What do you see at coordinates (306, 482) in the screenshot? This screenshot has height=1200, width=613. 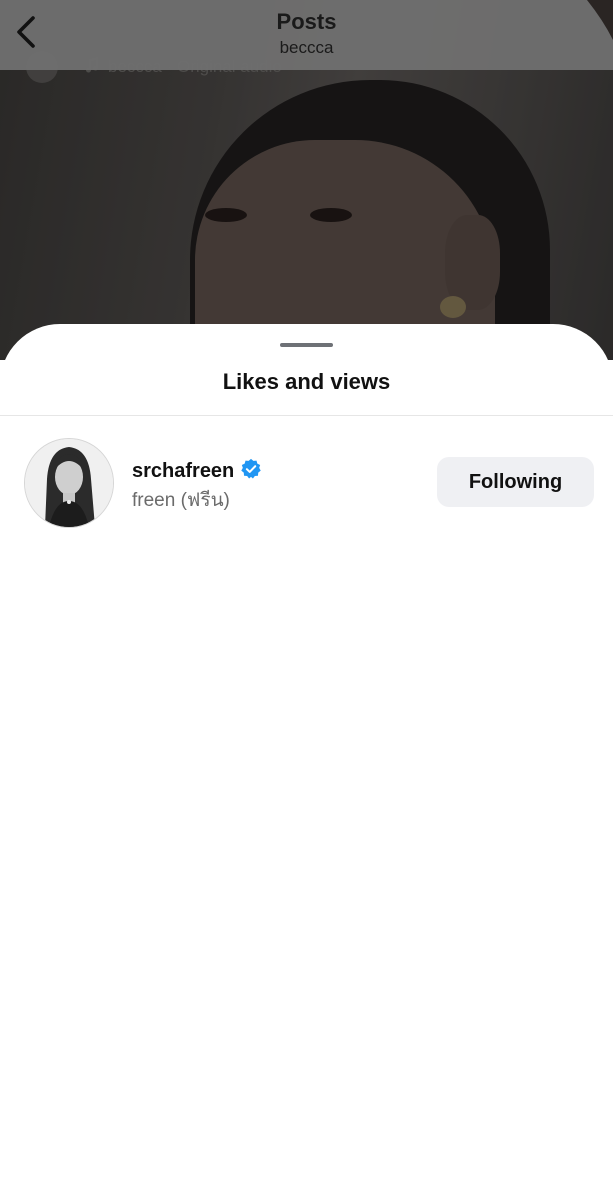 I see `list-item: srchafreen freen (ฟรีน) Following` at bounding box center [306, 482].